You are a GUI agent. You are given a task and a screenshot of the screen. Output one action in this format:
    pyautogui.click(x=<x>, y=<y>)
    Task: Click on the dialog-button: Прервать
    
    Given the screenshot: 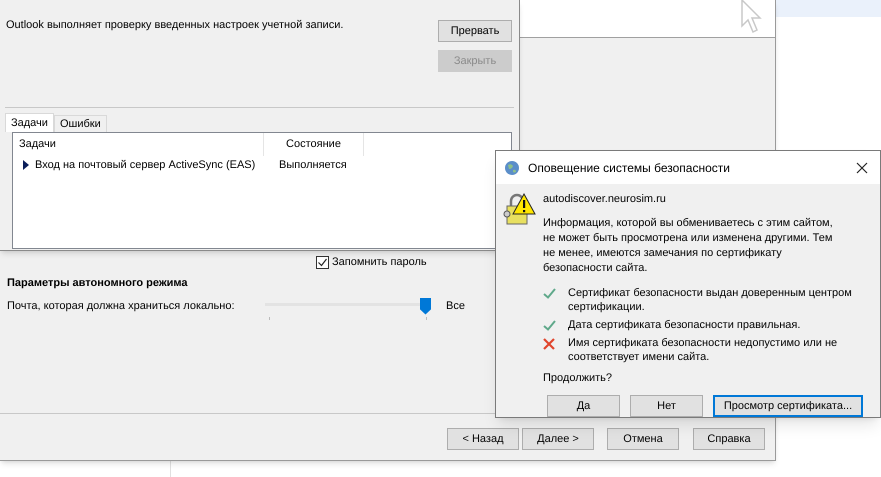 What is the action you would take?
    pyautogui.click(x=475, y=31)
    